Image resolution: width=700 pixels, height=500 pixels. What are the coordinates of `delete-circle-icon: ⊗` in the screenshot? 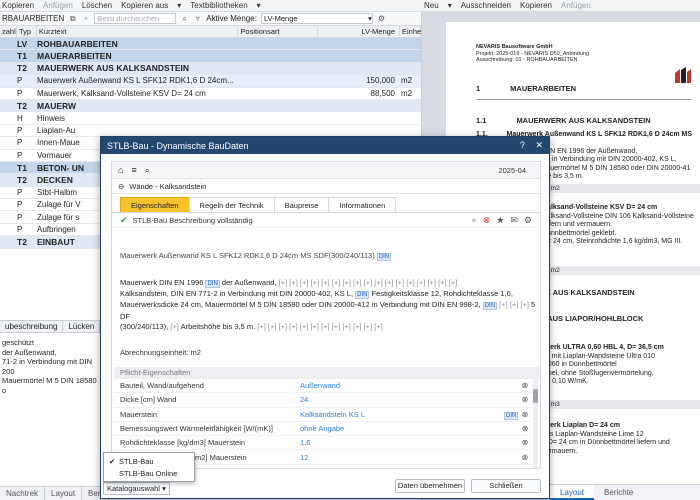 It's located at (487, 220).